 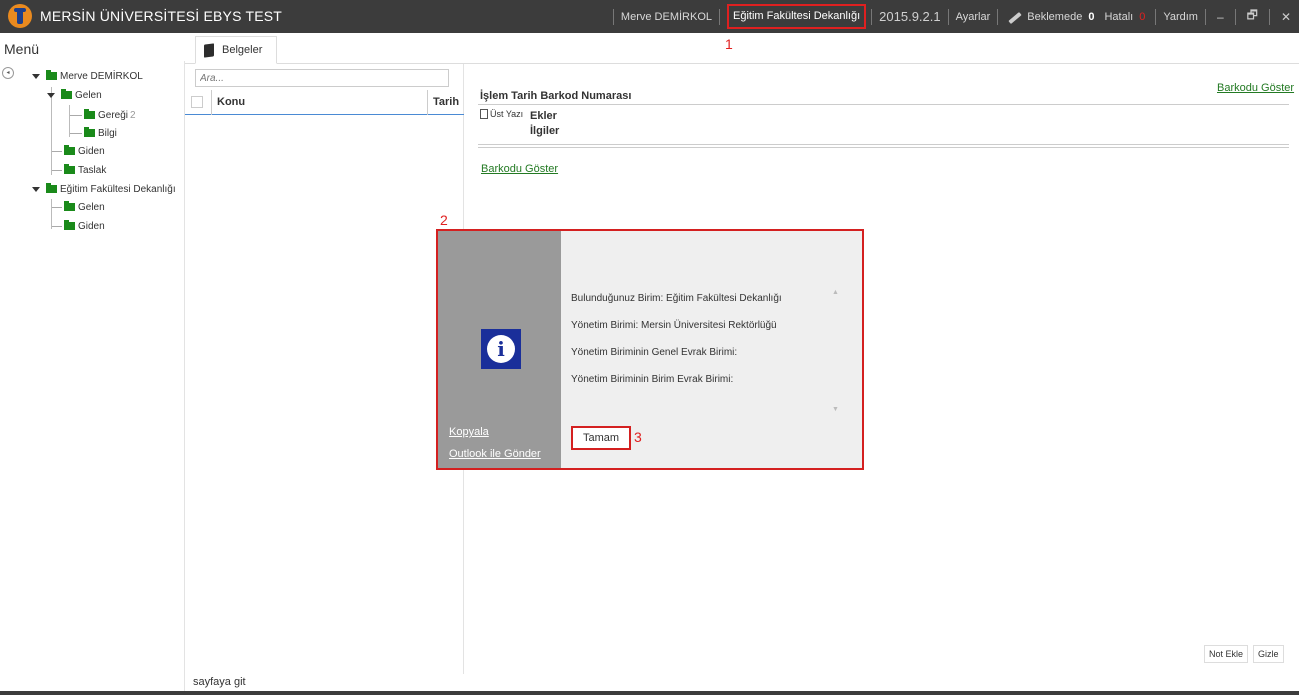 I want to click on app-title: MERSİN ÜNİVERSİTESİ EBYS TEST, so click(x=161, y=16).